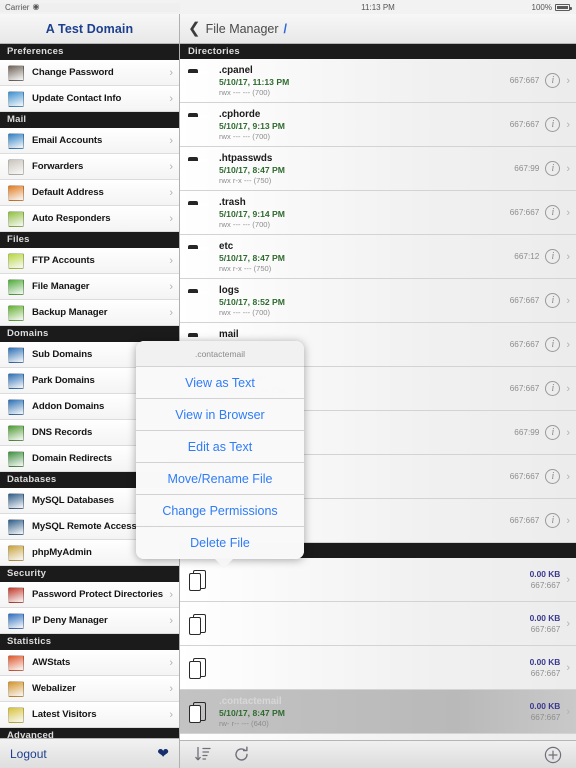  I want to click on sidebar-item-label: FTP Accounts, so click(63, 260).